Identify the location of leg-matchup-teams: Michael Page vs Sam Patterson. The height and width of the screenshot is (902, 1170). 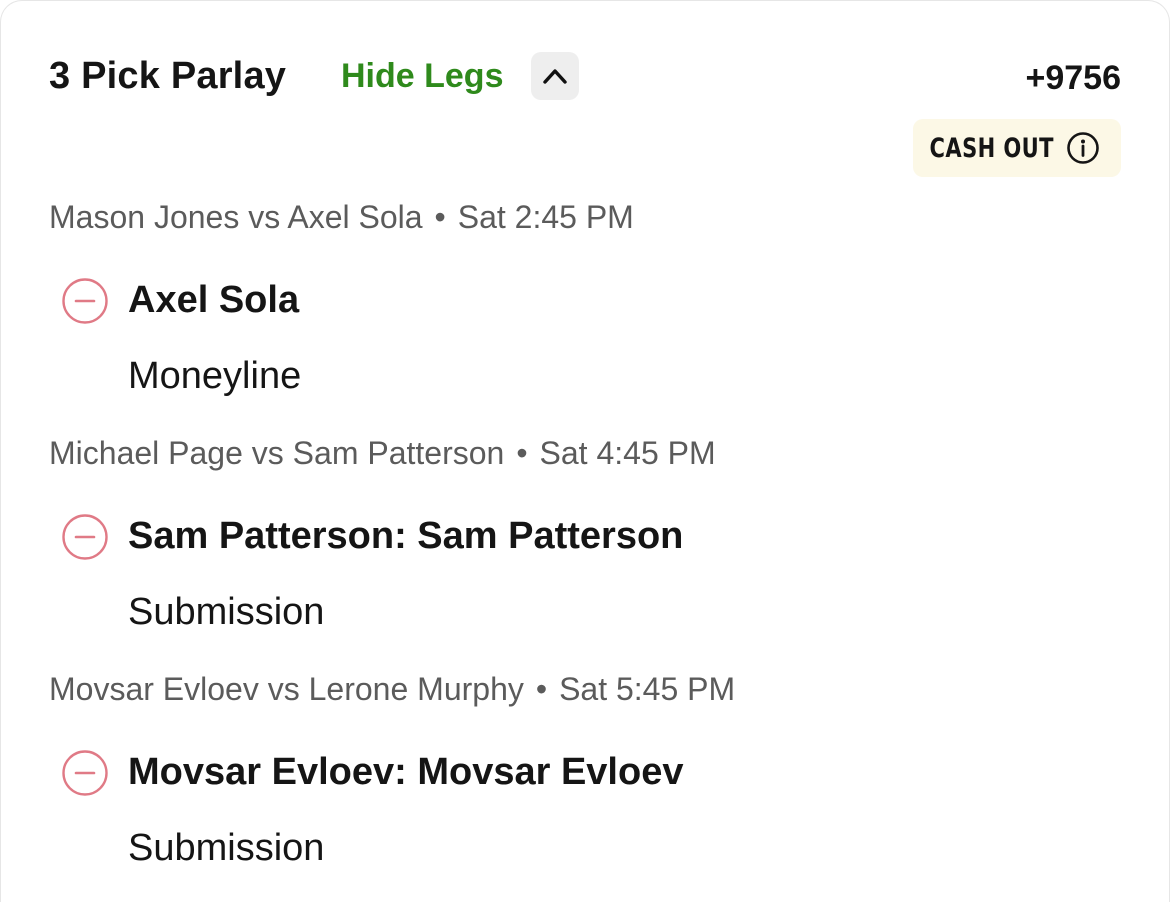
(277, 453).